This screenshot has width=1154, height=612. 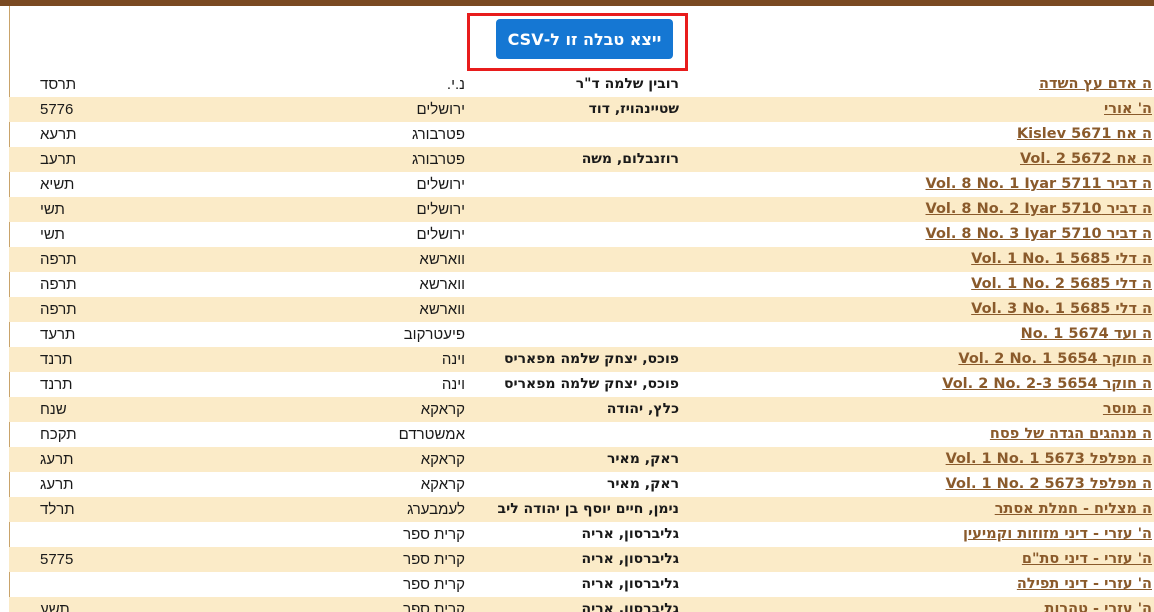 What do you see at coordinates (436, 509) in the screenshot?
I see `place-cell: לעמבערג` at bounding box center [436, 509].